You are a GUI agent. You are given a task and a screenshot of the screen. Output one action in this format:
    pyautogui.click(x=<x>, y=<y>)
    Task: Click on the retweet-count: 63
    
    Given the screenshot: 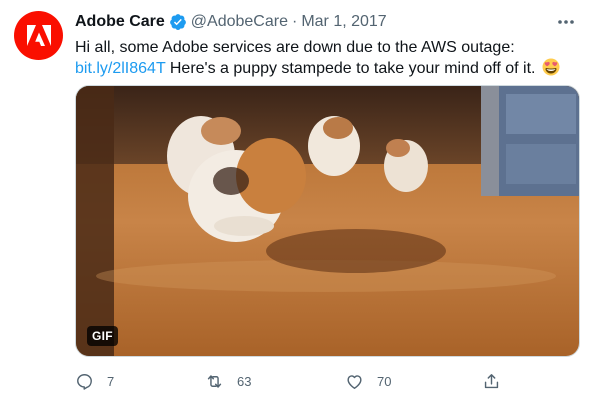 What is the action you would take?
    pyautogui.click(x=244, y=381)
    